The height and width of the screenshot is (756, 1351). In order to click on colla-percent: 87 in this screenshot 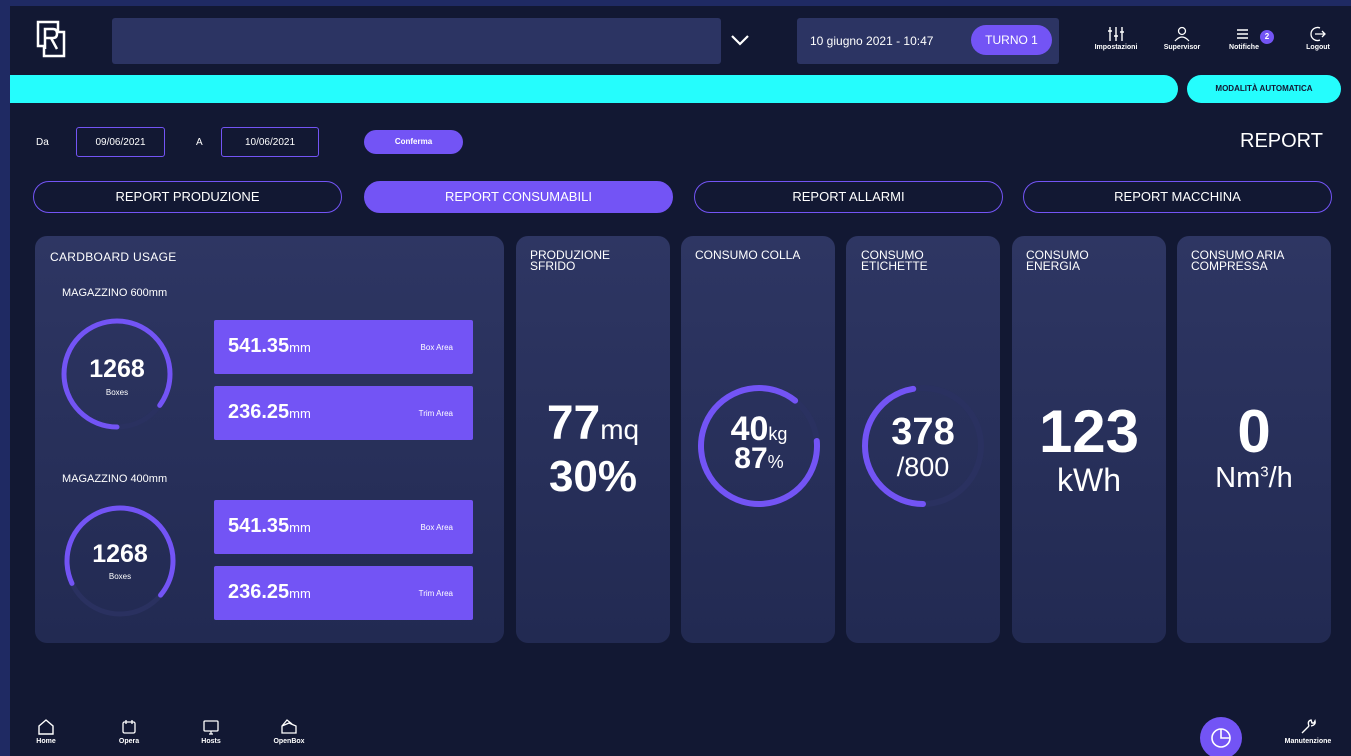, I will do `click(751, 458)`.